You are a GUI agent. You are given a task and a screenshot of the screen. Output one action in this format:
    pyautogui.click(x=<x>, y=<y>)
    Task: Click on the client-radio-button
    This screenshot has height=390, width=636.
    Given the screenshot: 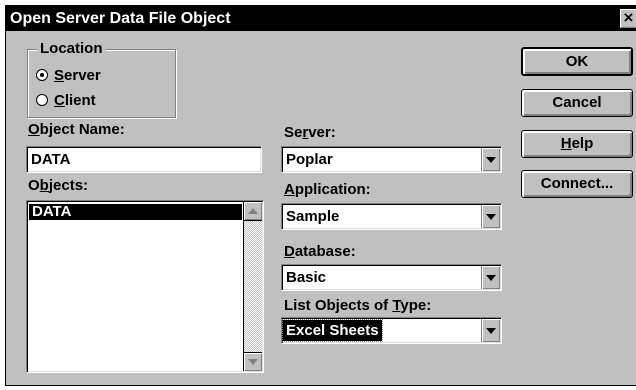 What is the action you would take?
    pyautogui.click(x=42, y=100)
    